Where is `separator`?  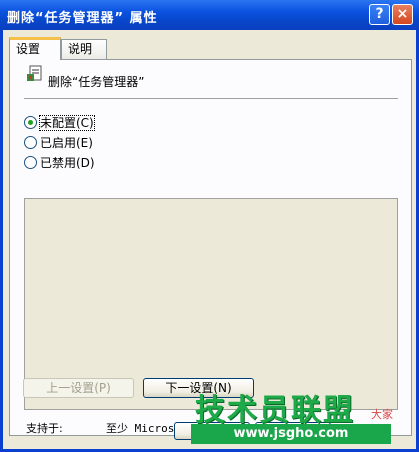
separator is located at coordinates (211, 98).